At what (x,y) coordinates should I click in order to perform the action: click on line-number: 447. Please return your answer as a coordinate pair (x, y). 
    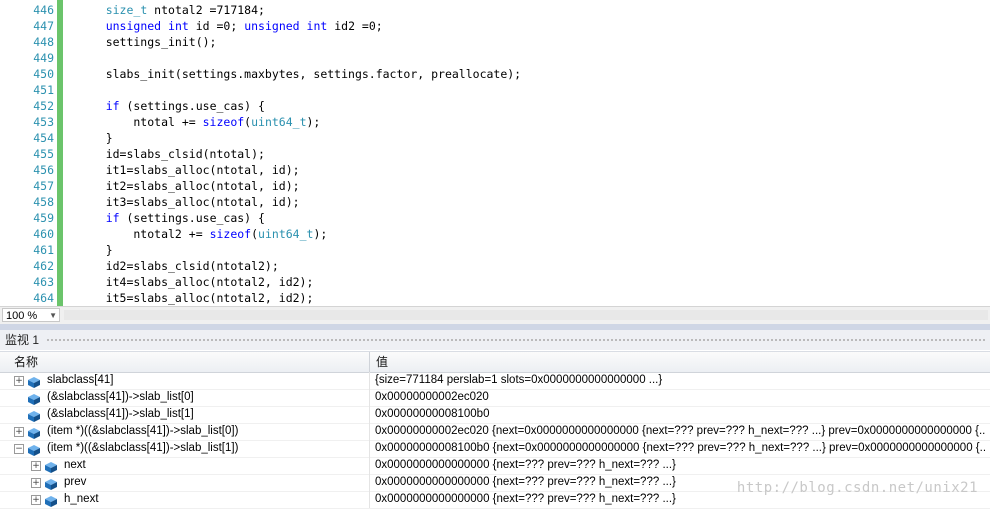
    Looking at the image, I should click on (43, 26).